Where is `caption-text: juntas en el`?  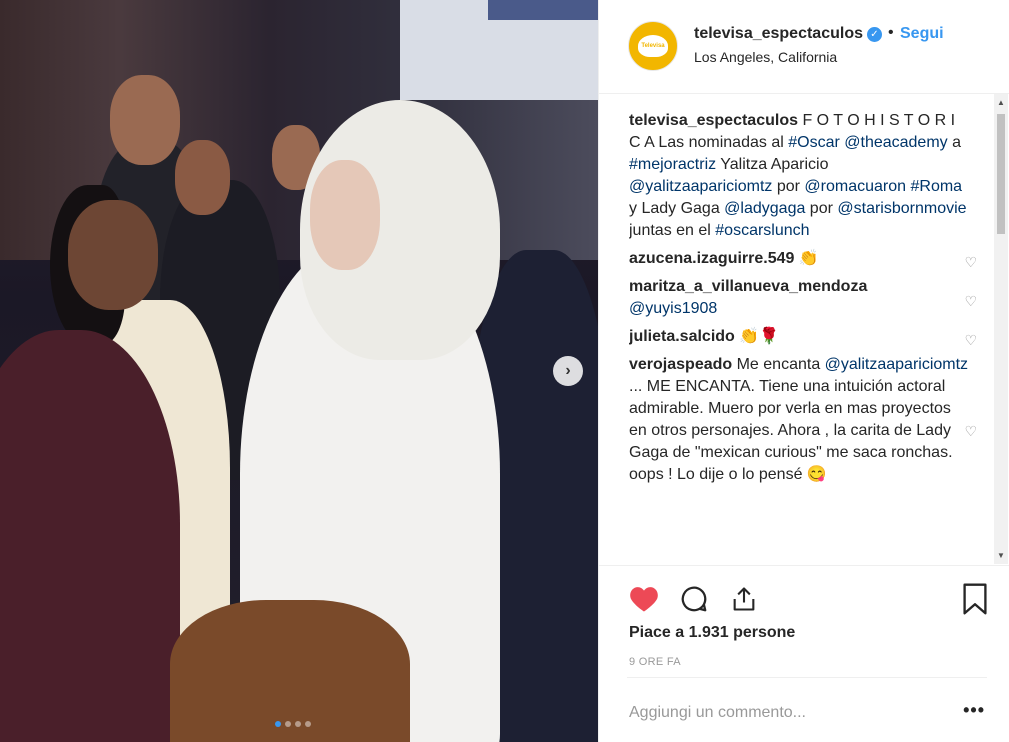 caption-text: juntas en el is located at coordinates (672, 230).